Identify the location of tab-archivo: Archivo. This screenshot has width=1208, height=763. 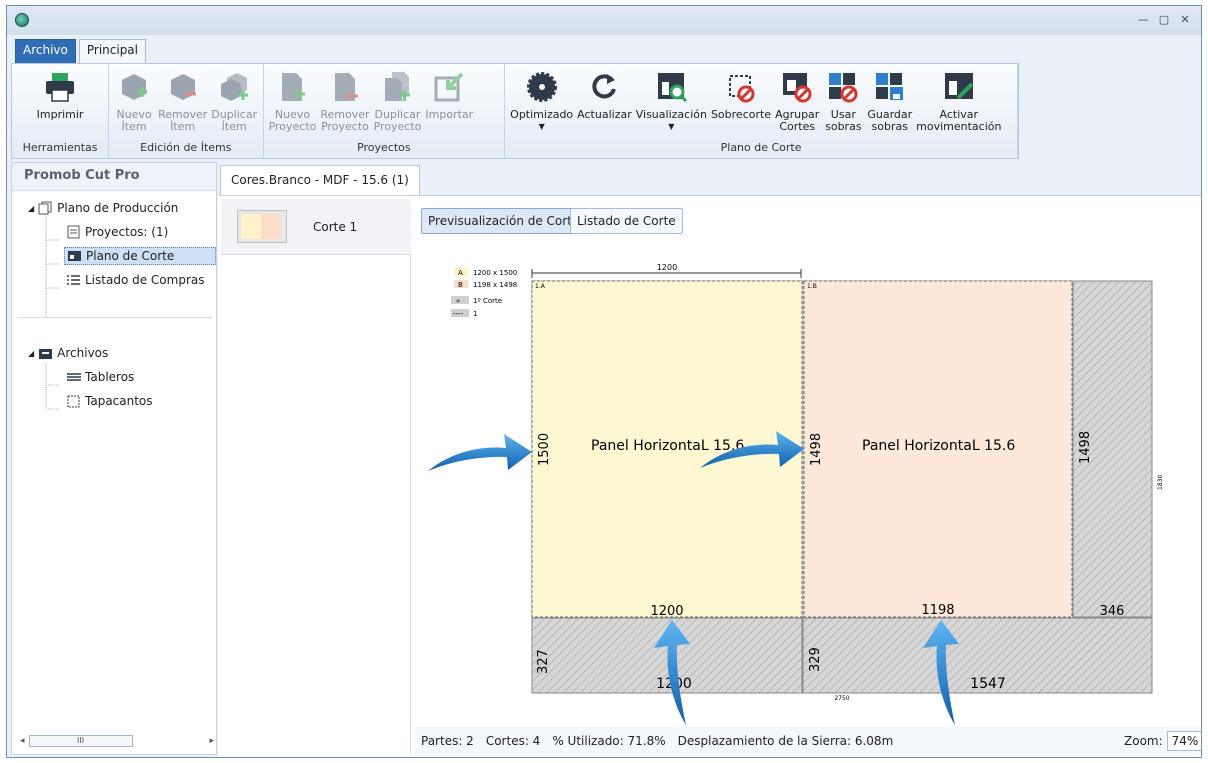
(45, 51).